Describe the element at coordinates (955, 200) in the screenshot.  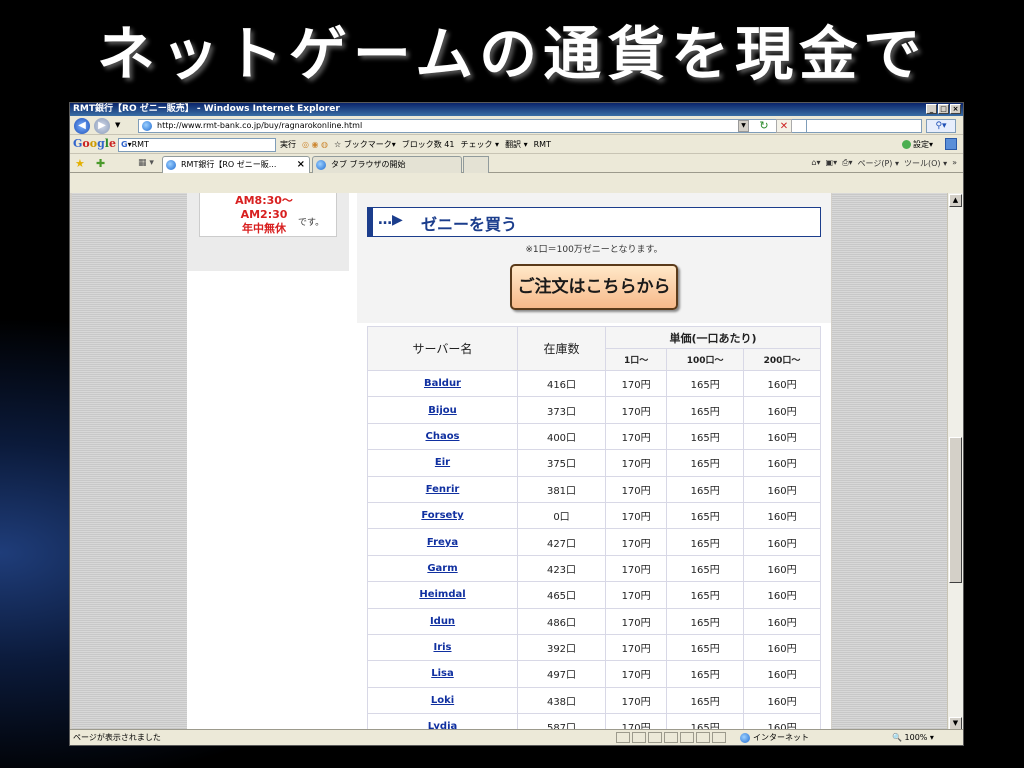
I see `scroll-up-icon: ▲` at that location.